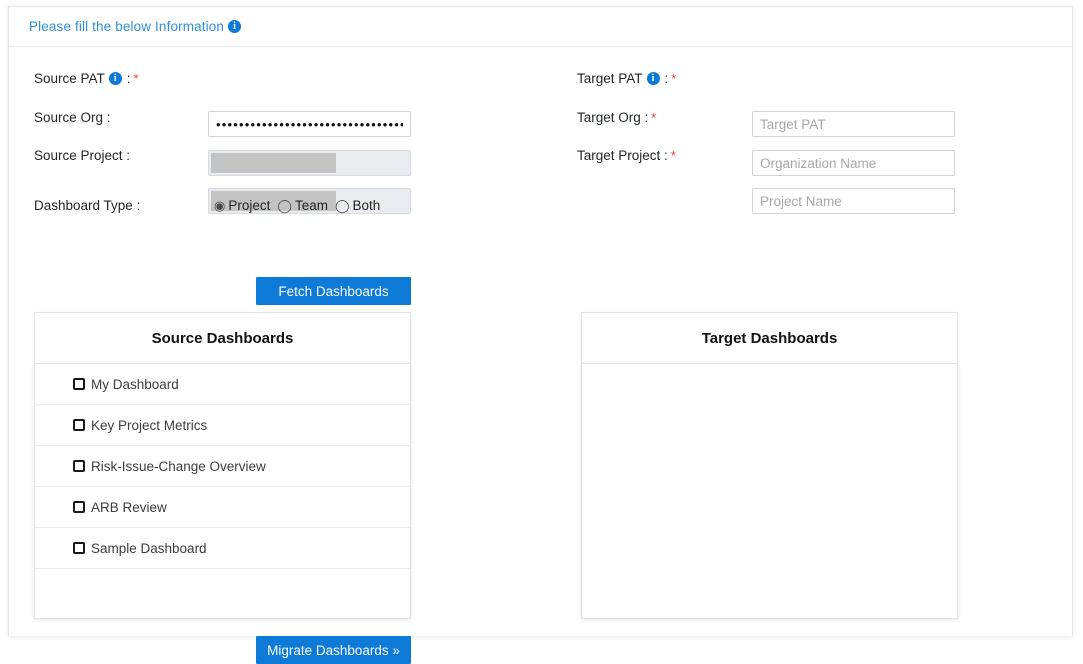 The image size is (1083, 664). I want to click on list-item-label: Sample Dashboard, so click(149, 548).